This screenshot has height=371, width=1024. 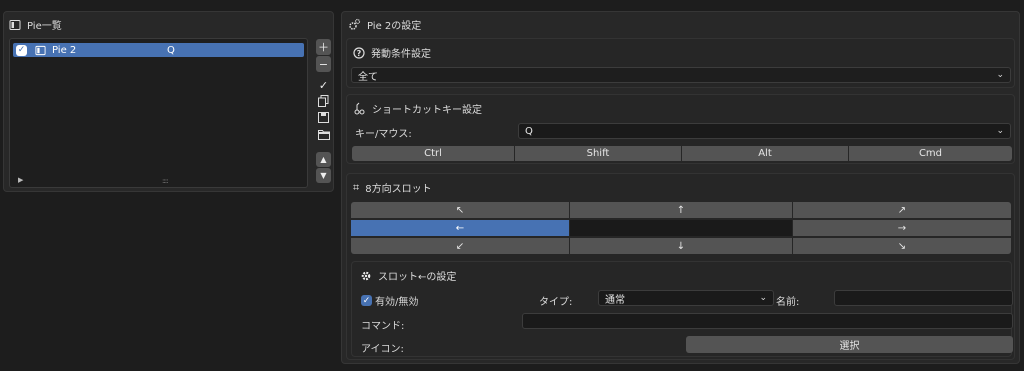 I want to click on name-input, so click(x=923, y=298).